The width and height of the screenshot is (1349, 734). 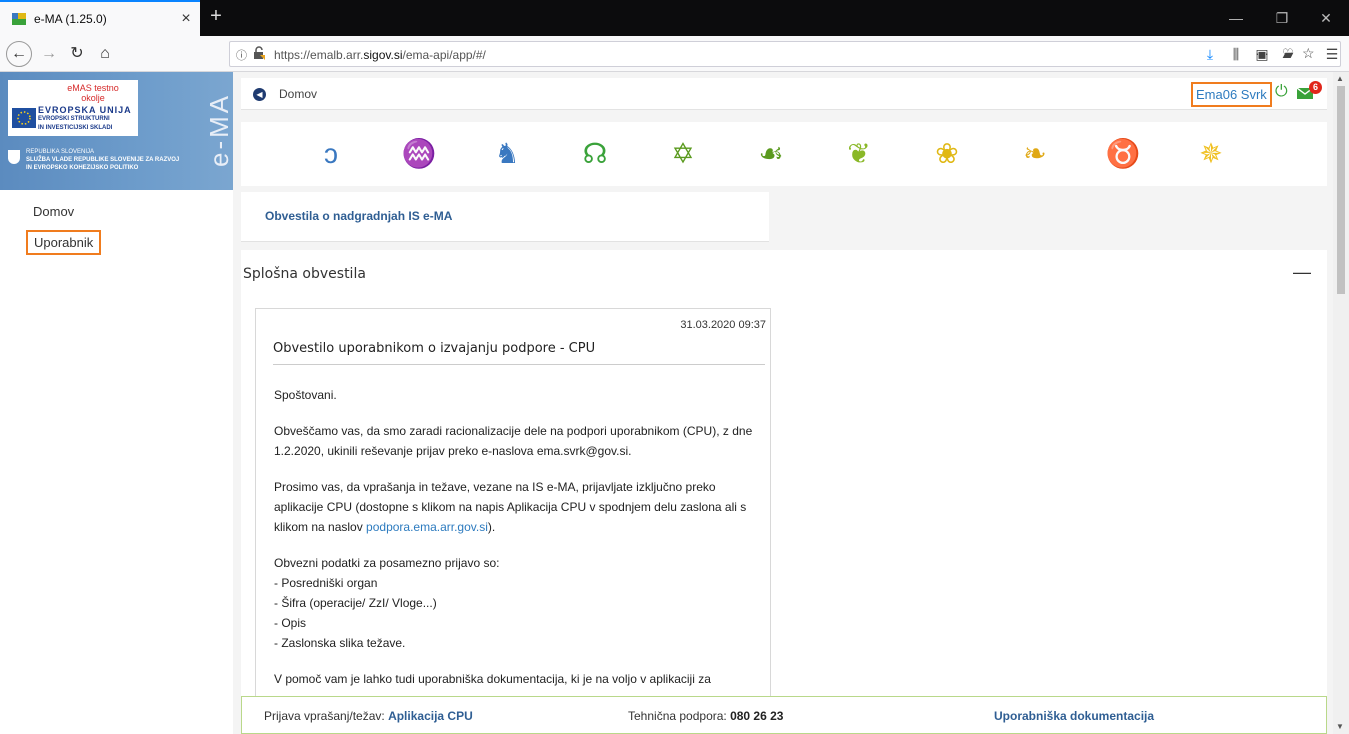 I want to click on forward-icon: →, so click(x=49, y=54).